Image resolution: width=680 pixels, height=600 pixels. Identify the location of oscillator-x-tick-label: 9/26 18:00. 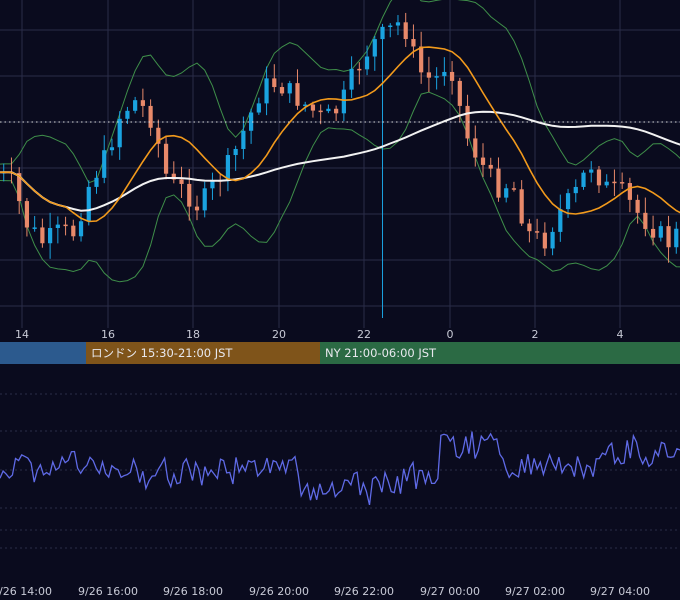
(193, 591).